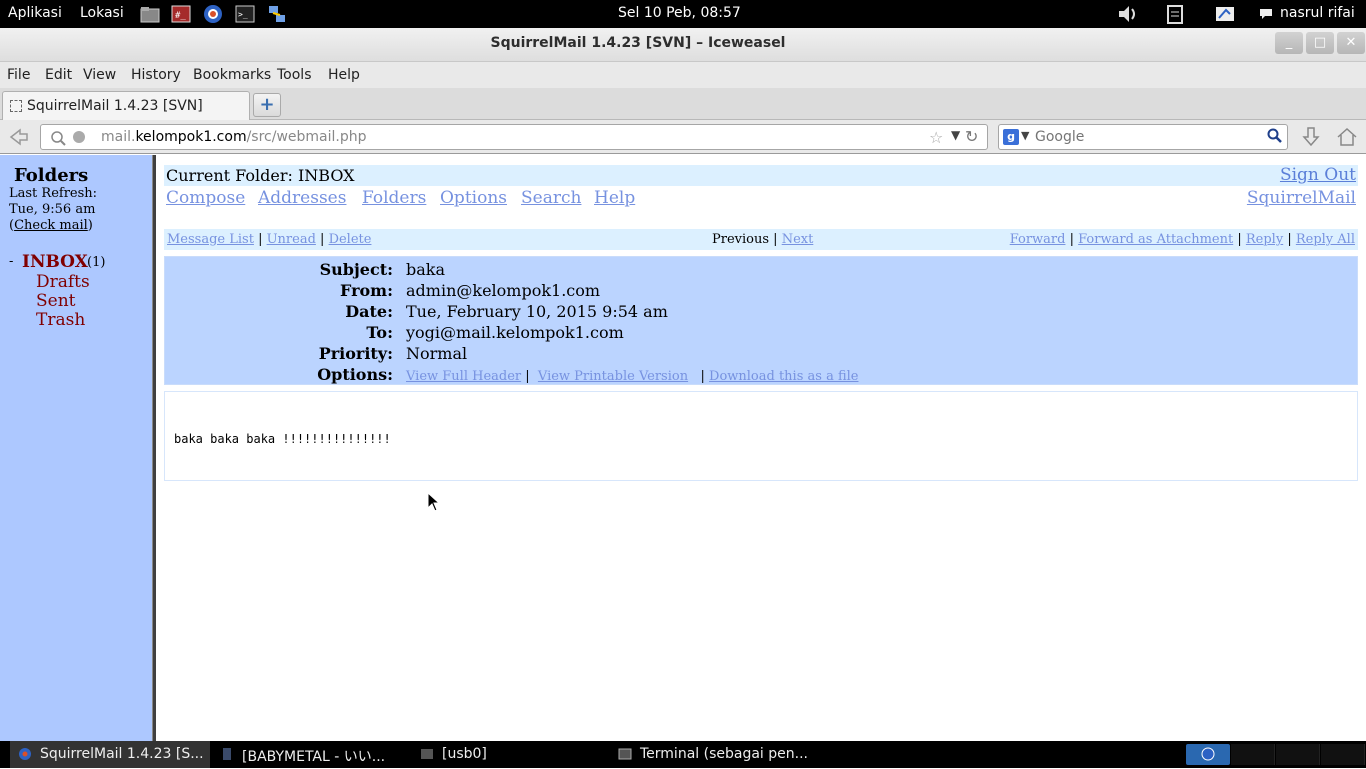 The height and width of the screenshot is (769, 1366). What do you see at coordinates (344, 75) in the screenshot?
I see `menu-help: Help` at bounding box center [344, 75].